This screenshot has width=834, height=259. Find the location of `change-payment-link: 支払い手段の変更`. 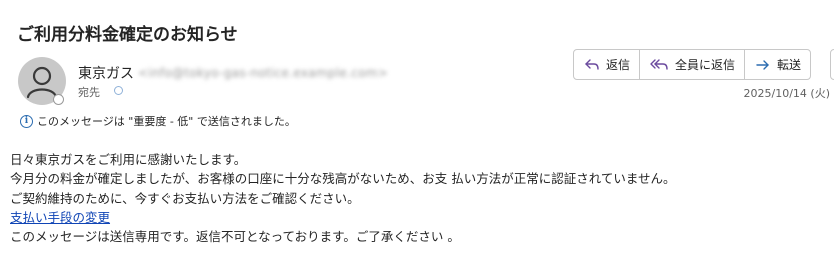

change-payment-link: 支払い手段の変更 is located at coordinates (60, 217).